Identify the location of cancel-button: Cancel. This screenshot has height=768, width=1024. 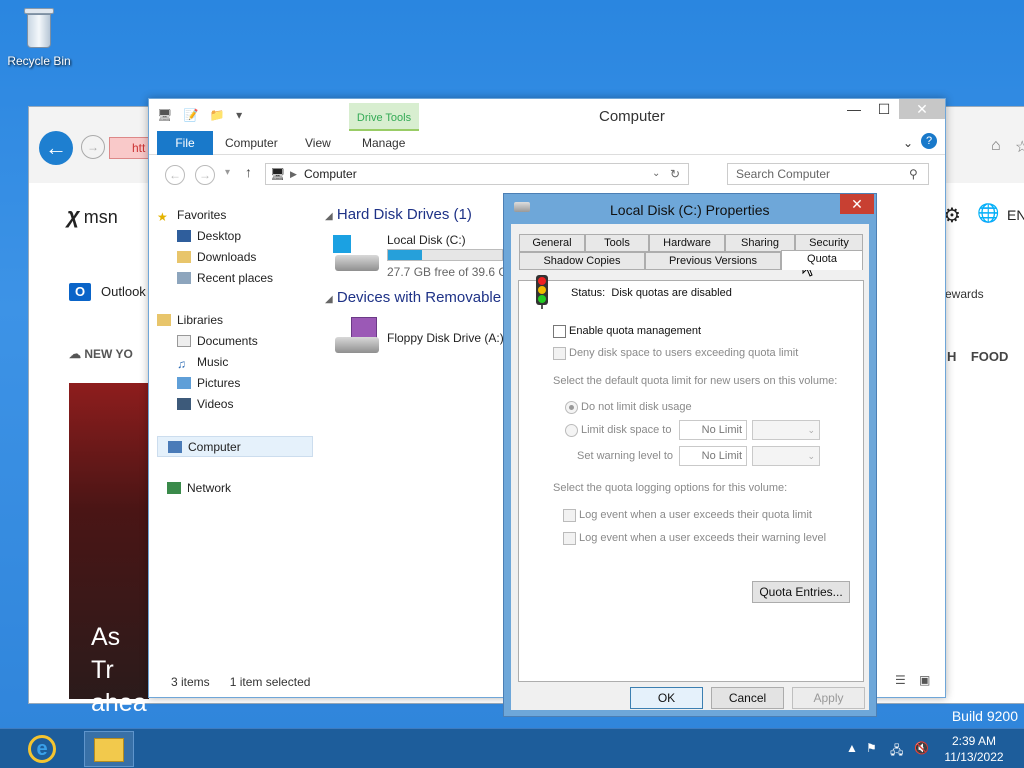
(747, 698).